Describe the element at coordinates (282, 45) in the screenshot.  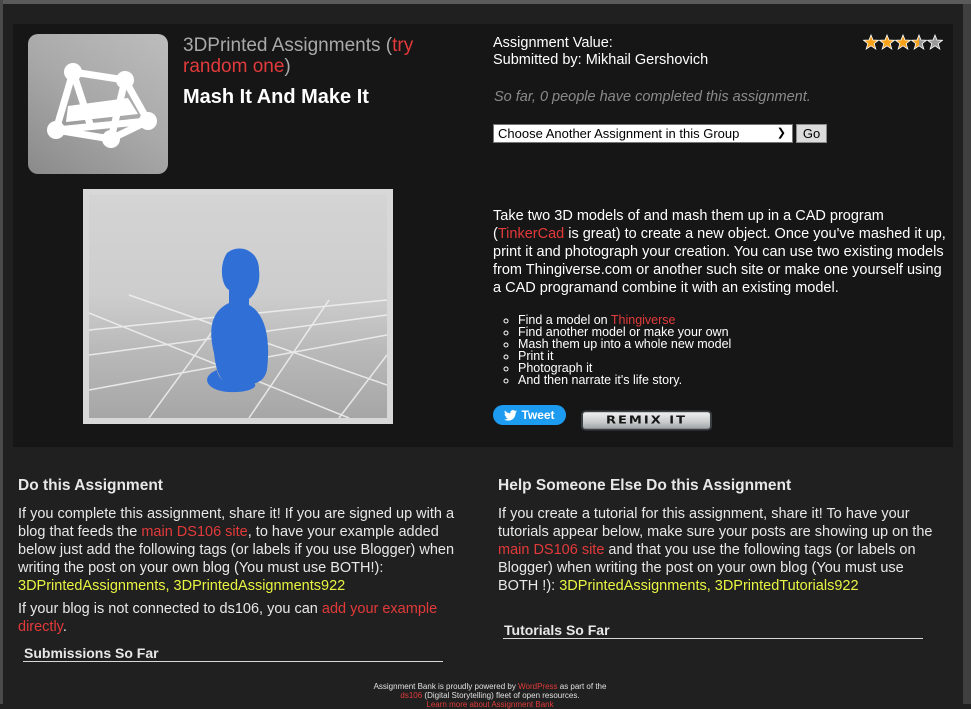
I see `group-name: 3DPrinted Assignments` at that location.